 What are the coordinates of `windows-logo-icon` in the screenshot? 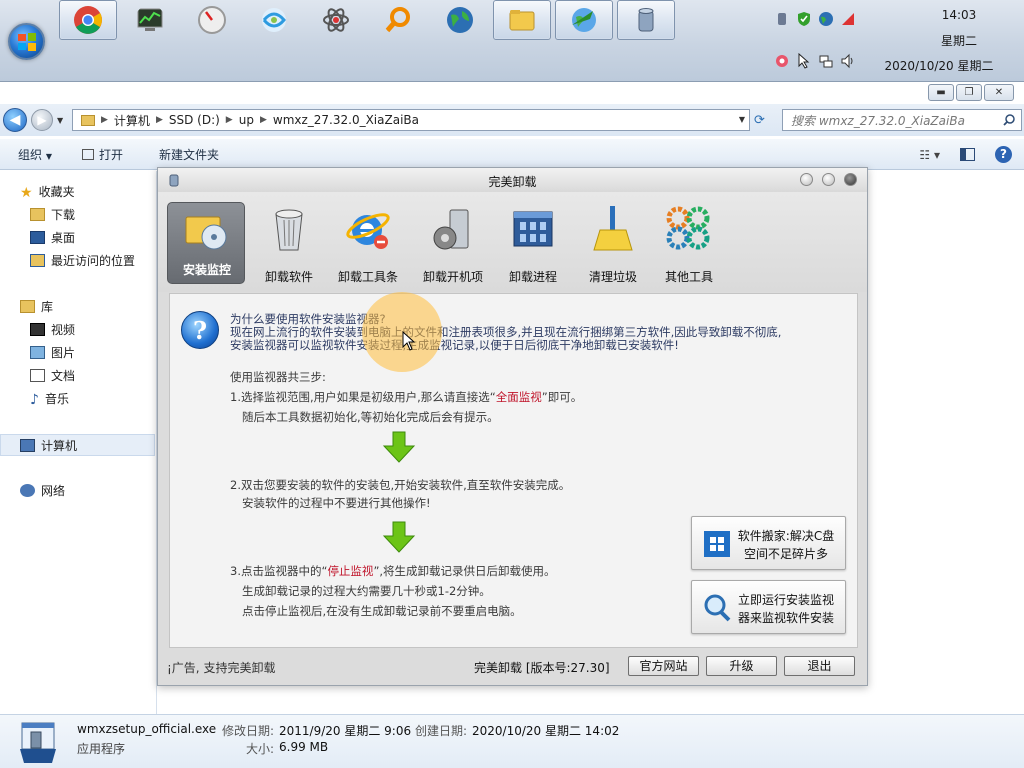 It's located at (27, 42).